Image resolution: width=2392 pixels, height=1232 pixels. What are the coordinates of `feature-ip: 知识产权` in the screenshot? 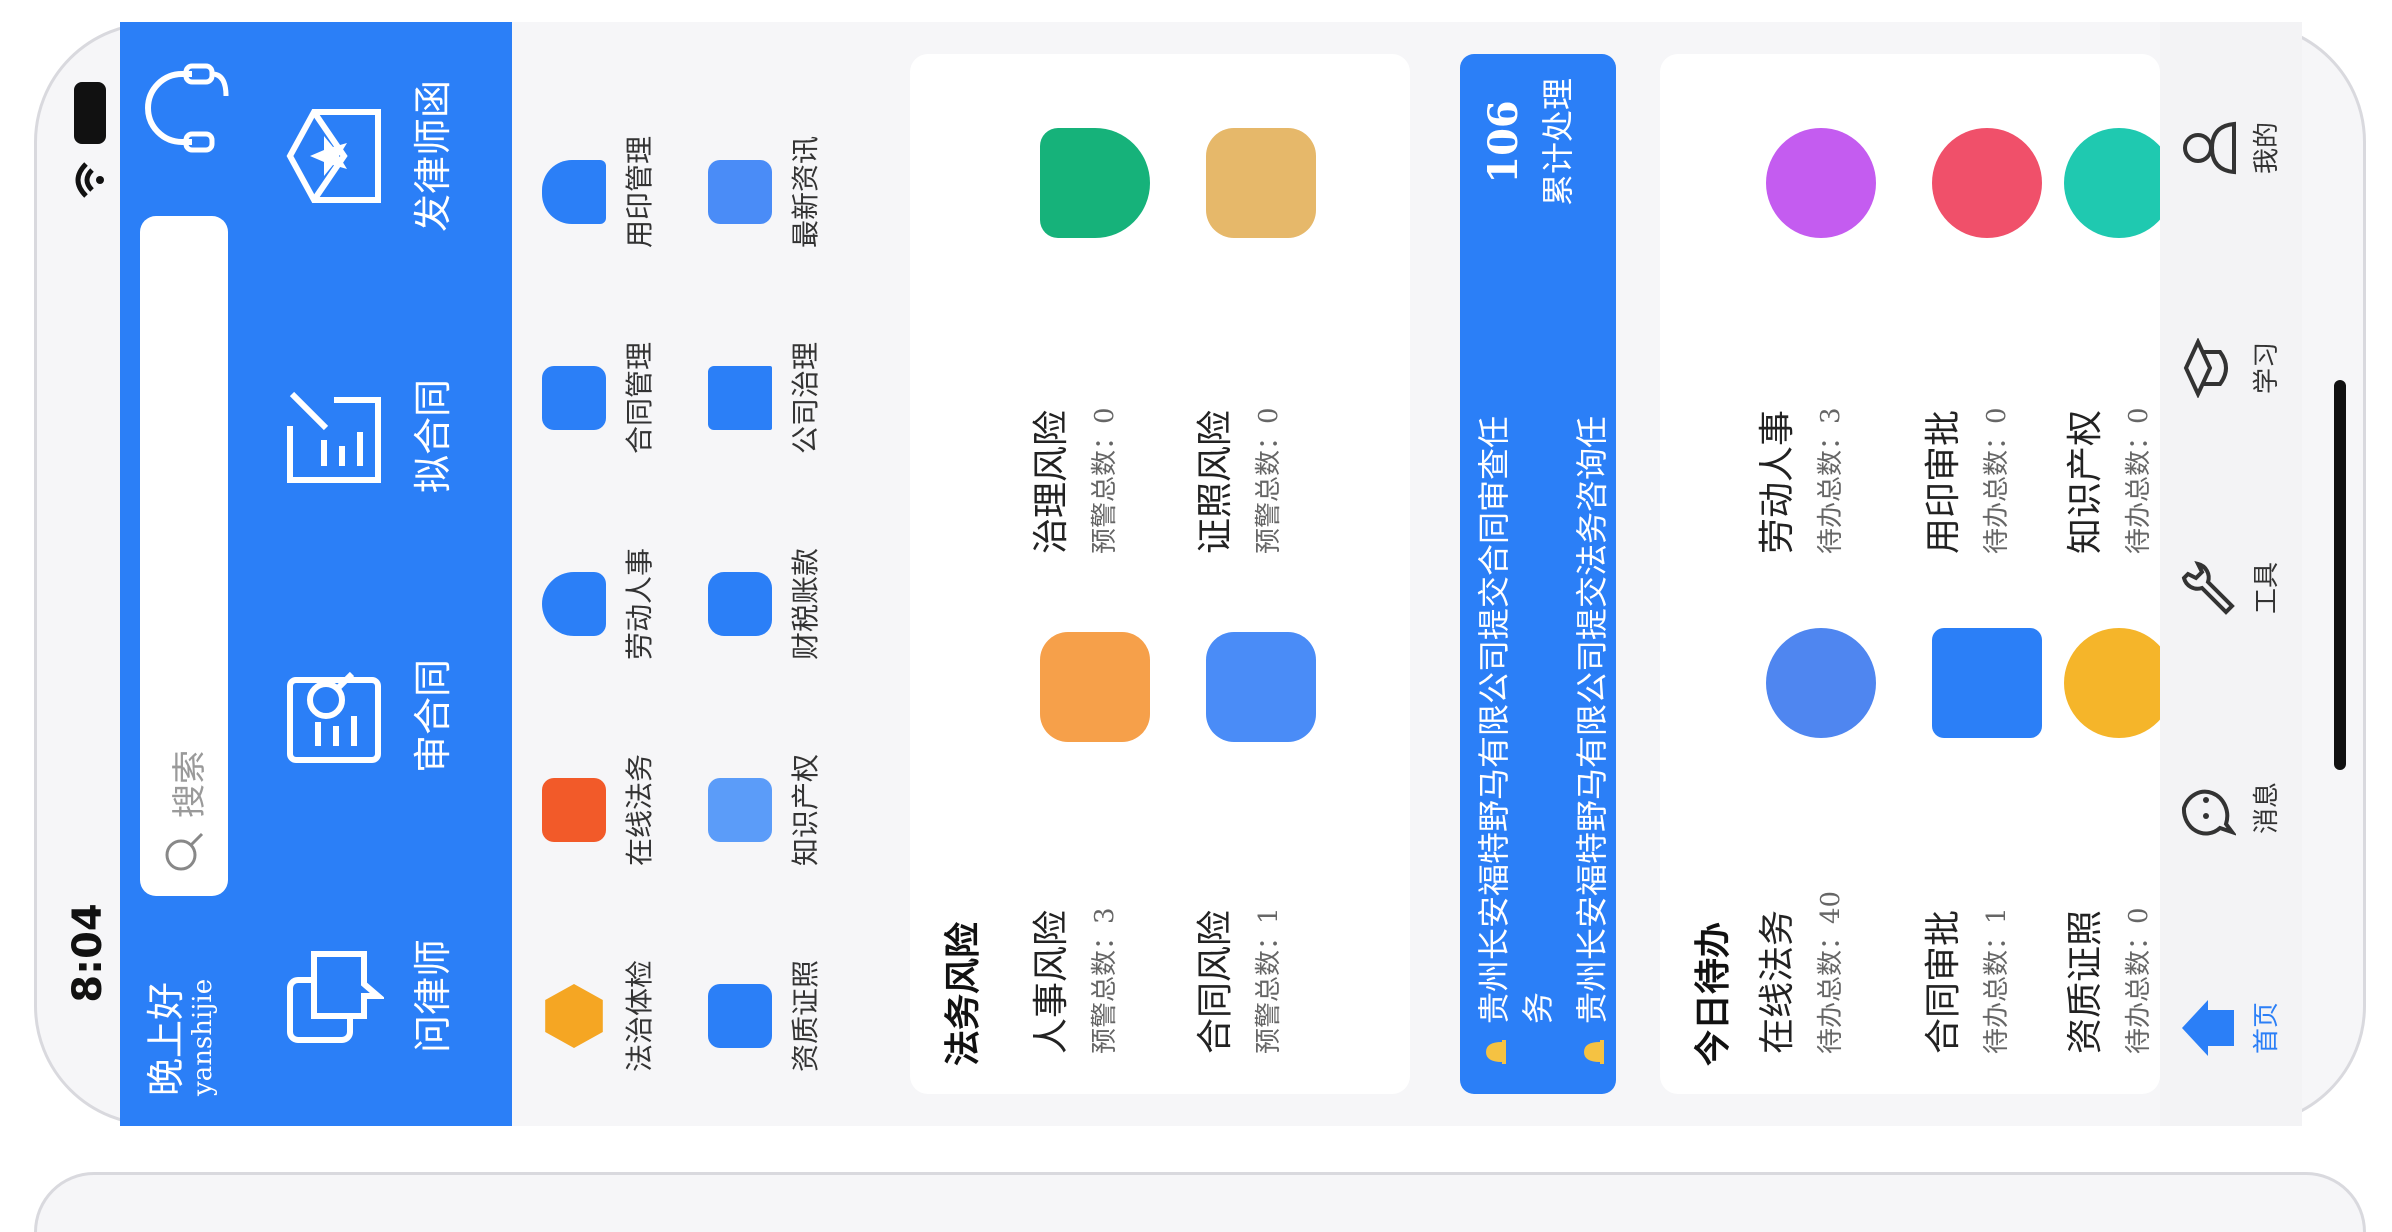 It's located at (766, 810).